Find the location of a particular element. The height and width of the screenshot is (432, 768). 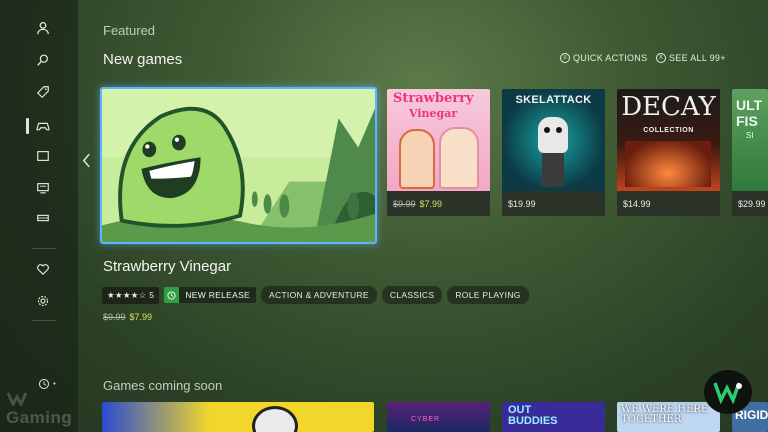

card-sale-price: $7.99 is located at coordinates (431, 203).